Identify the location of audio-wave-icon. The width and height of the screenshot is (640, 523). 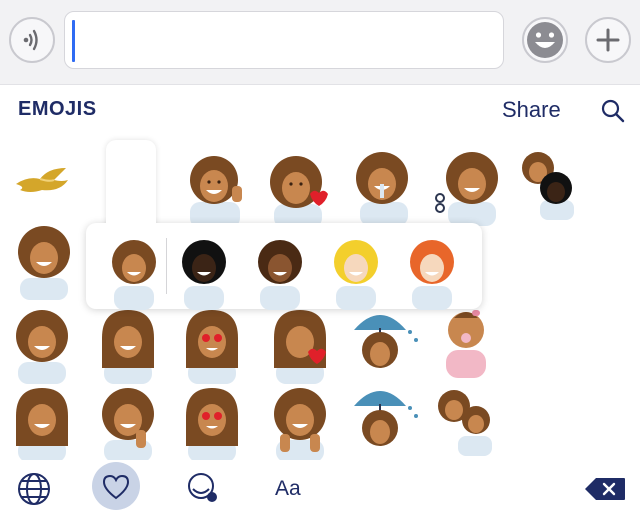
(30, 40).